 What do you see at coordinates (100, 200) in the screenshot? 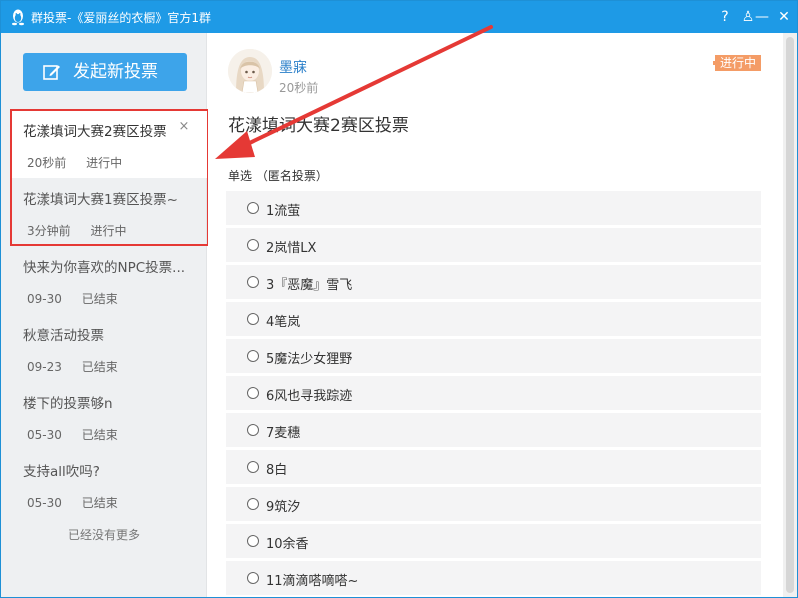
I see `vote-item-title: 花漾填词大赛1赛区投票~` at bounding box center [100, 200].